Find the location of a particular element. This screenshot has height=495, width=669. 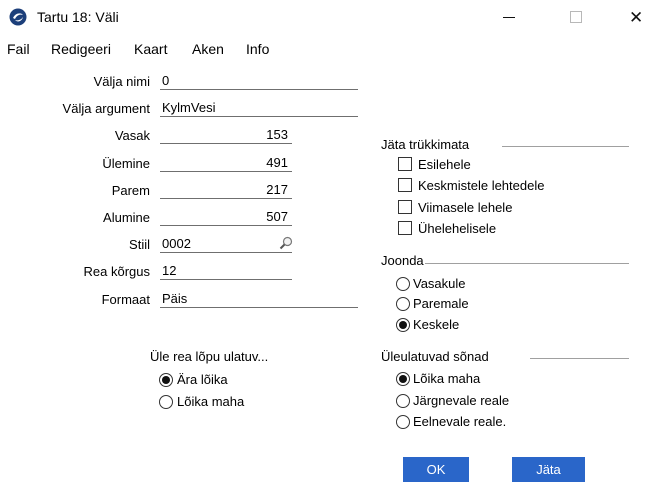

uhelehelisele-label: Ühelehelisele is located at coordinates (457, 228).